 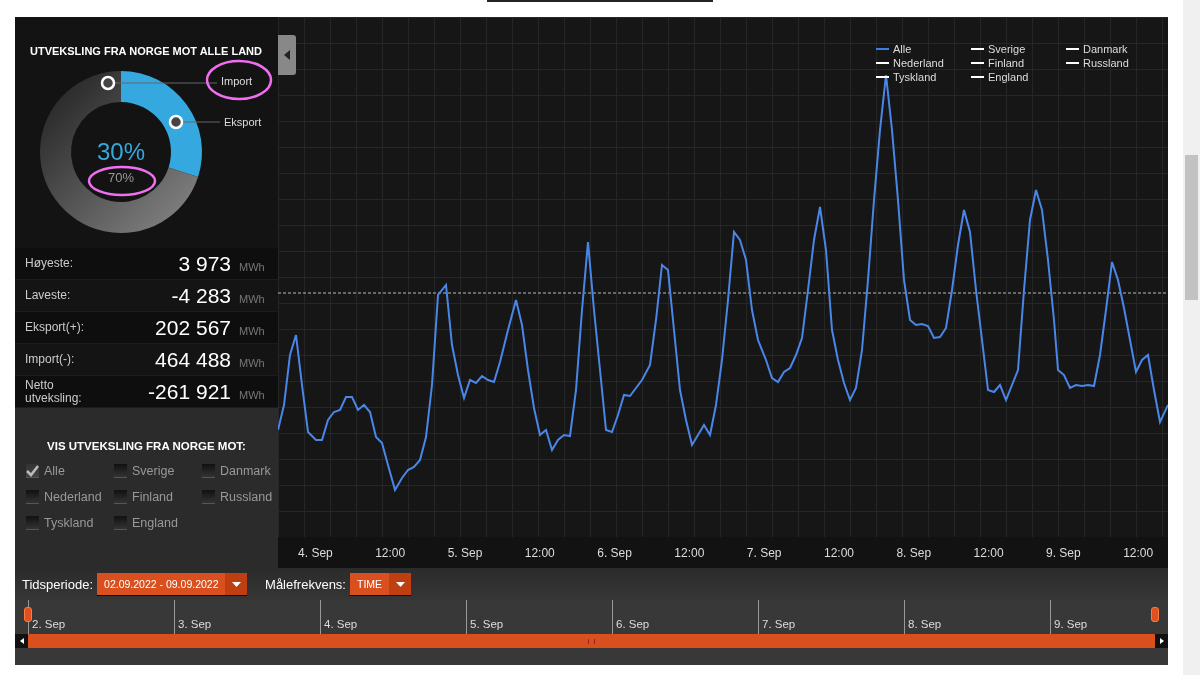 What do you see at coordinates (591, 632) in the screenshot?
I see `timeline-navigator: 2. Sep 3. Sep 4. Sep 5. Sep 6. Sep 7. Sep 8. Sep 9. Sep` at bounding box center [591, 632].